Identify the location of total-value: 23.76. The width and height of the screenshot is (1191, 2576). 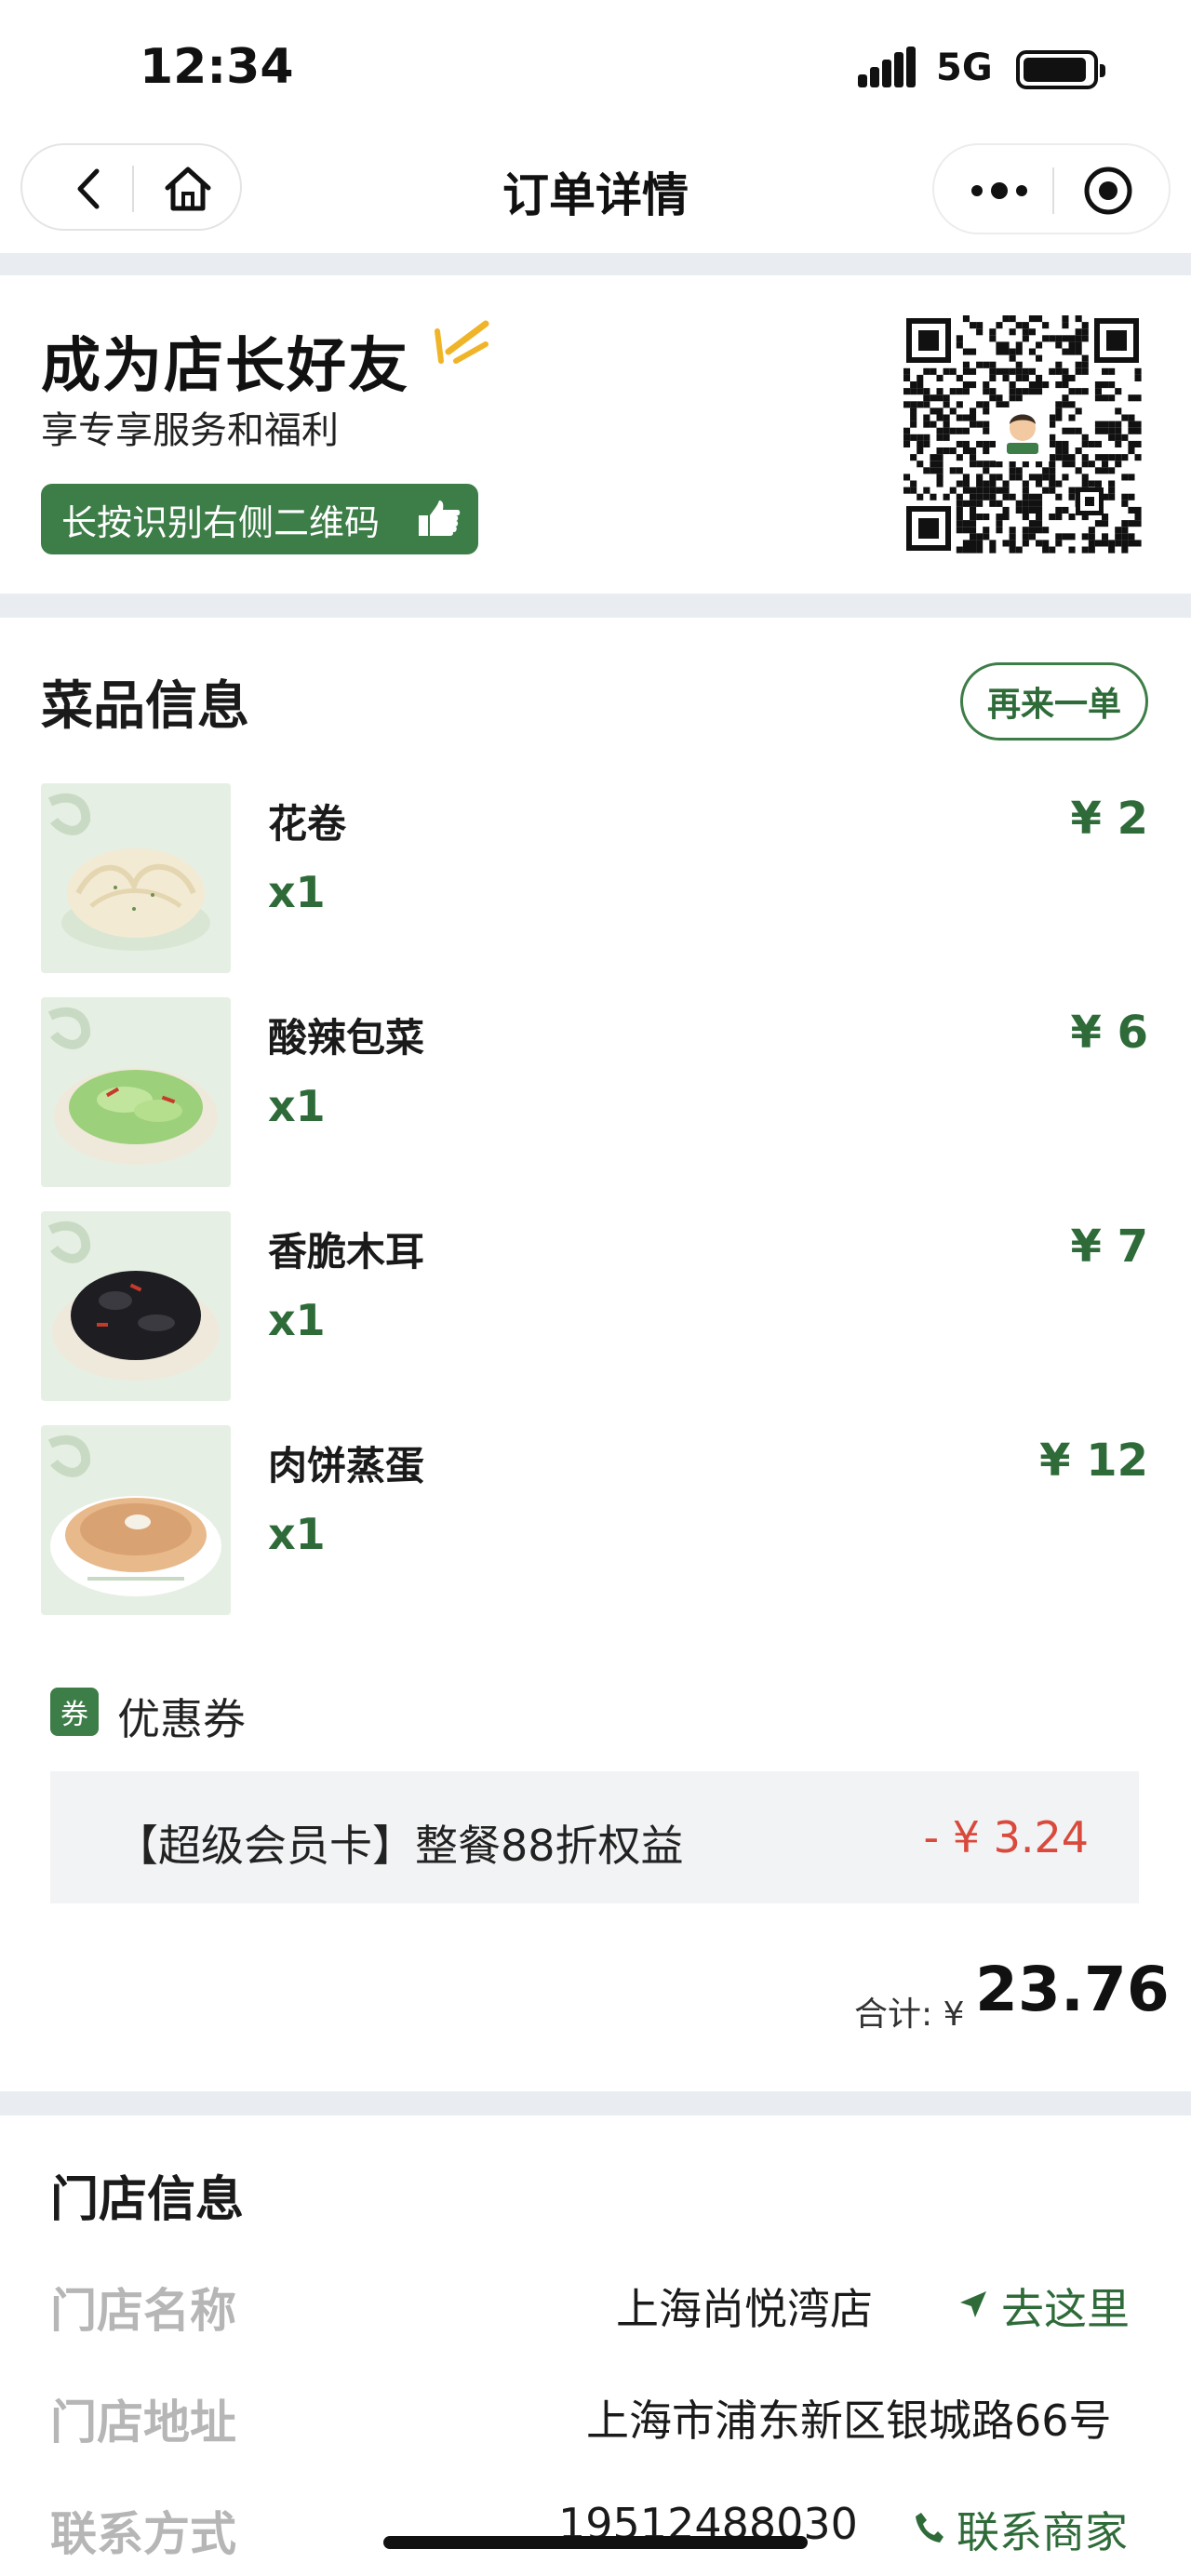
(1072, 1989).